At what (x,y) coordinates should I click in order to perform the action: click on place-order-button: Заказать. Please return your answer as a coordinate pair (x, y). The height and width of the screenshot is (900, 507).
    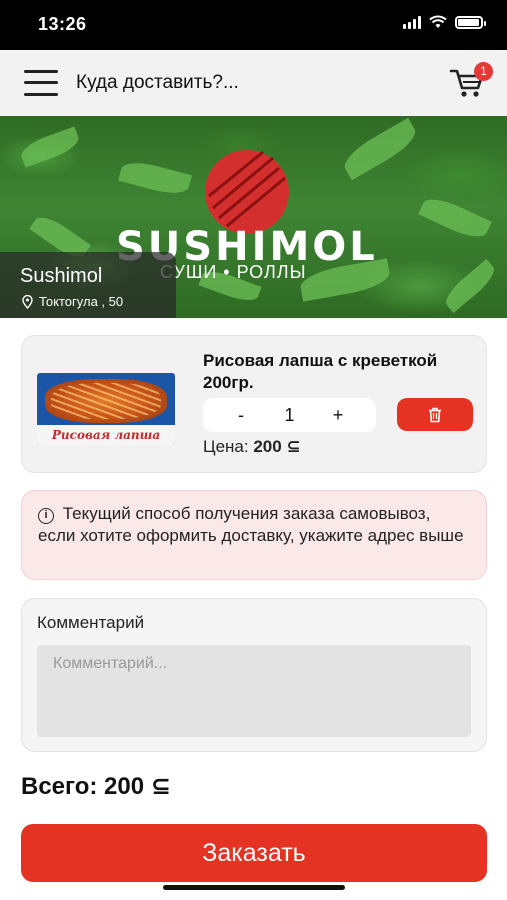
    Looking at the image, I should click on (254, 853).